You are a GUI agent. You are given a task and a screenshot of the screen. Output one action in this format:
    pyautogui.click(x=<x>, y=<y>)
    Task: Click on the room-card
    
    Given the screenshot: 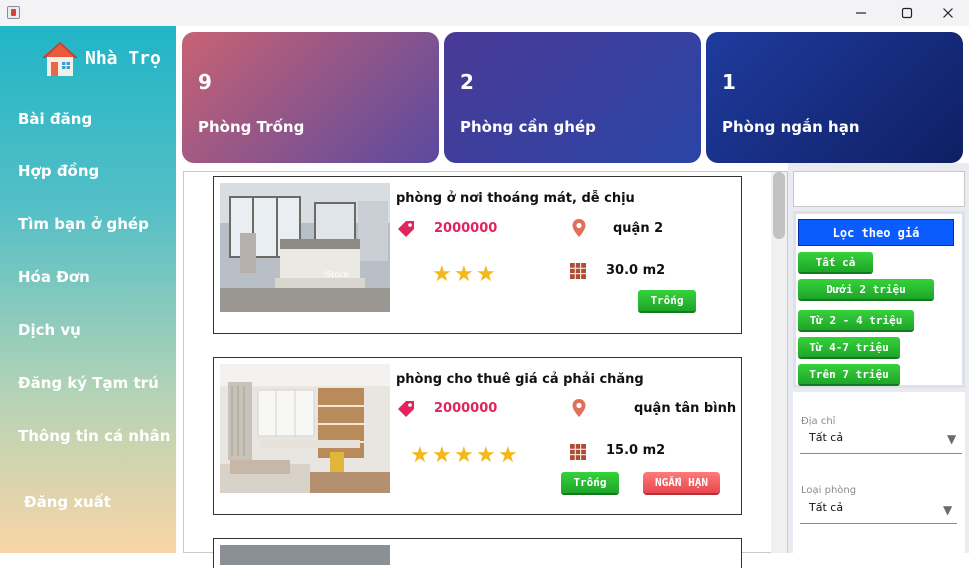 What is the action you would take?
    pyautogui.click(x=477, y=553)
    